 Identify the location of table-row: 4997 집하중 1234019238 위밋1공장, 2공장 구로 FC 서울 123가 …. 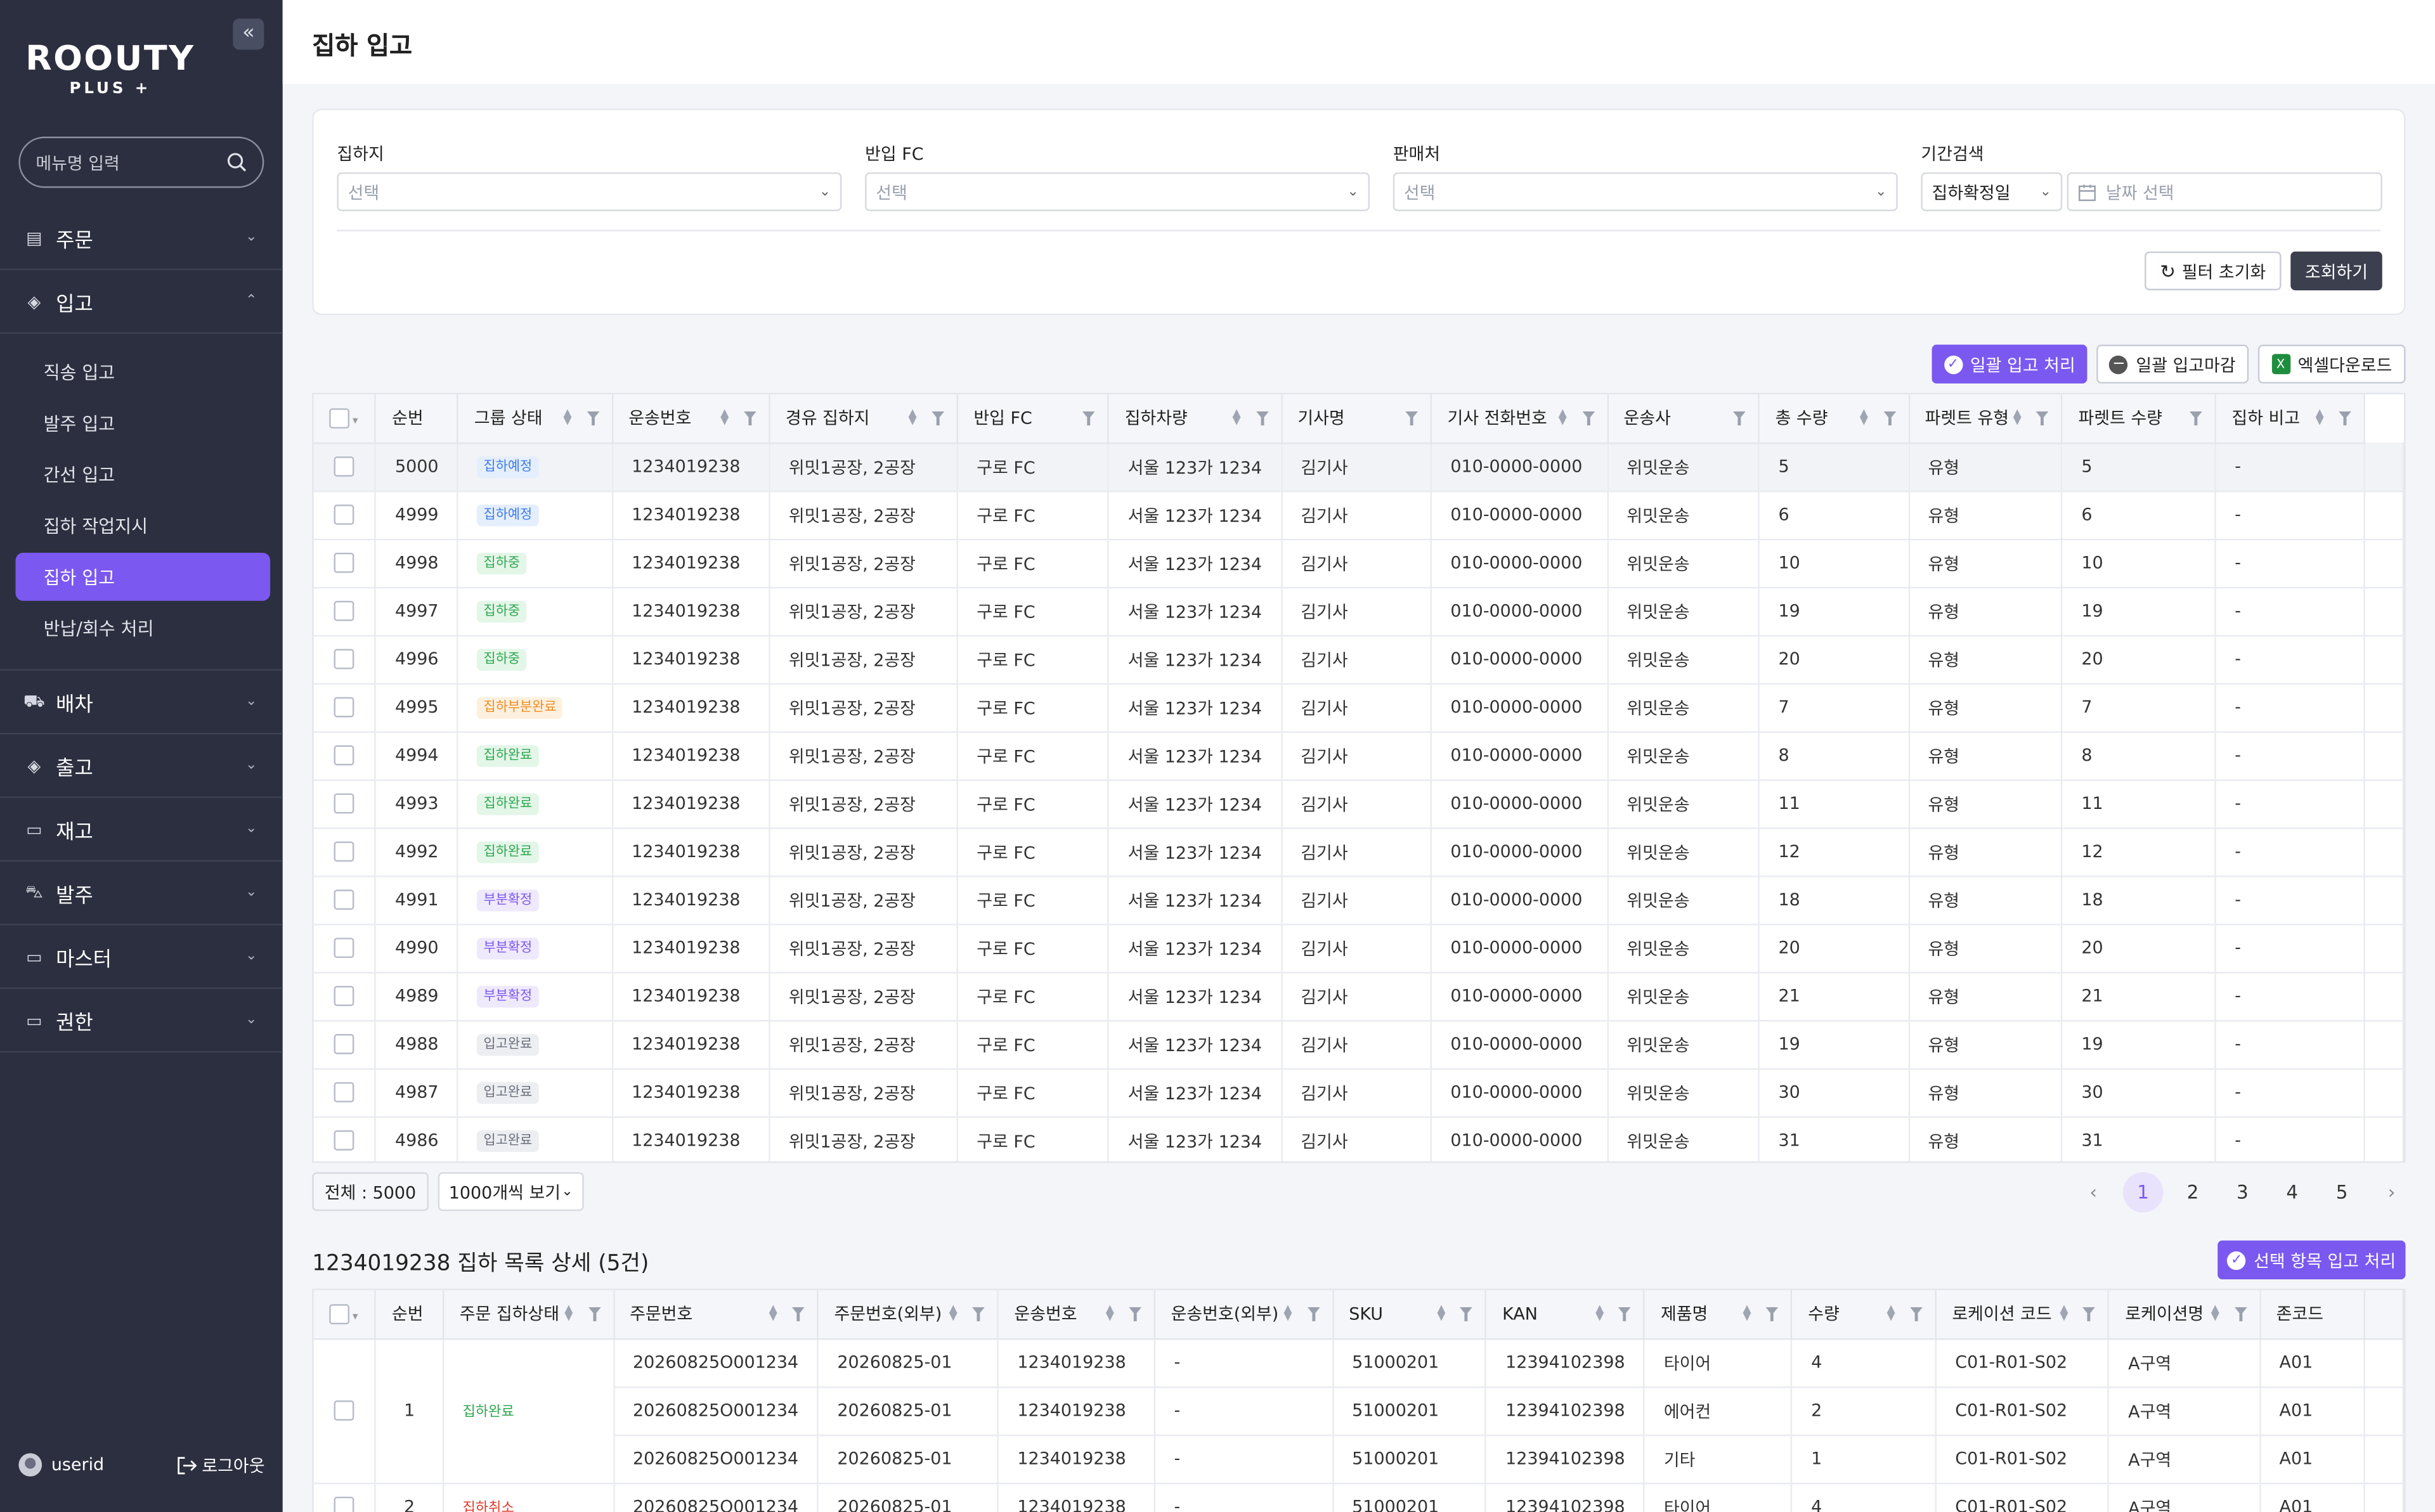
(1359, 611).